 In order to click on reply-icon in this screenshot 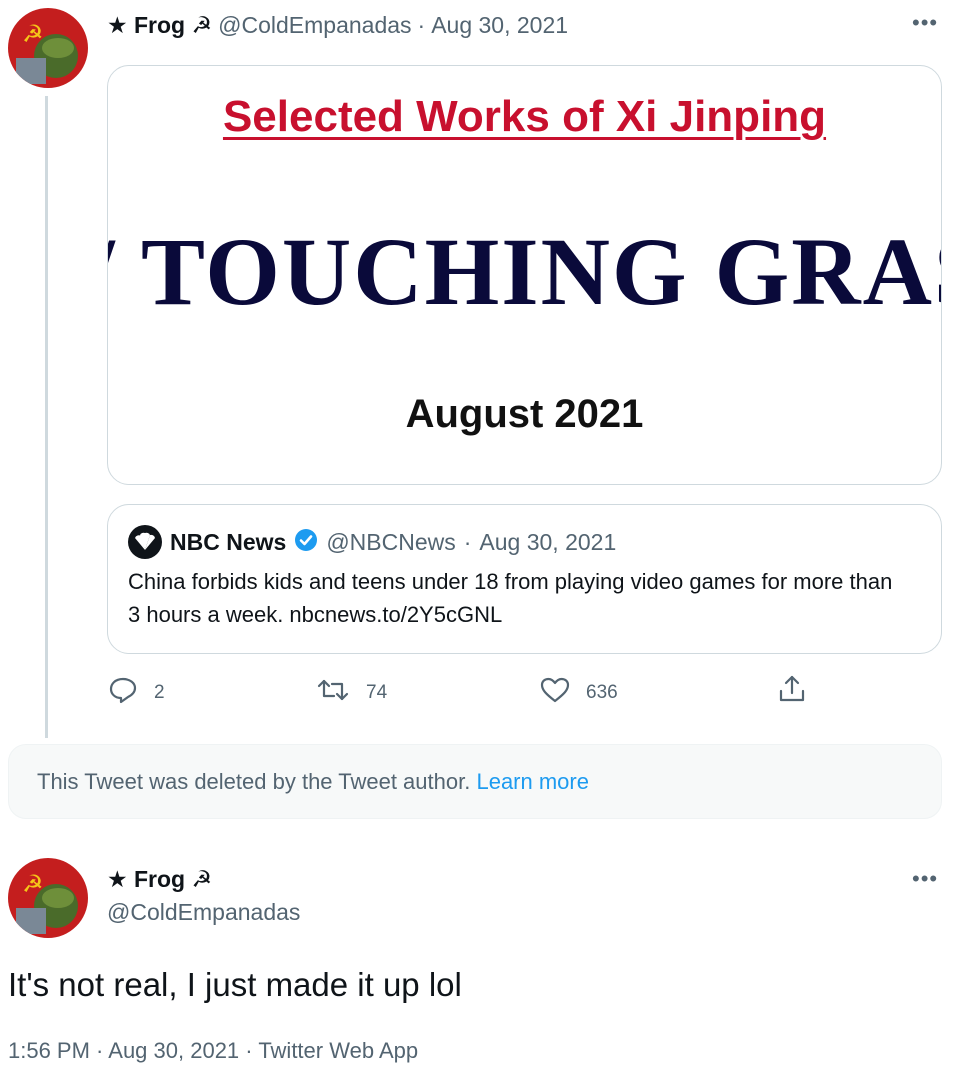, I will do `click(123, 693)`.